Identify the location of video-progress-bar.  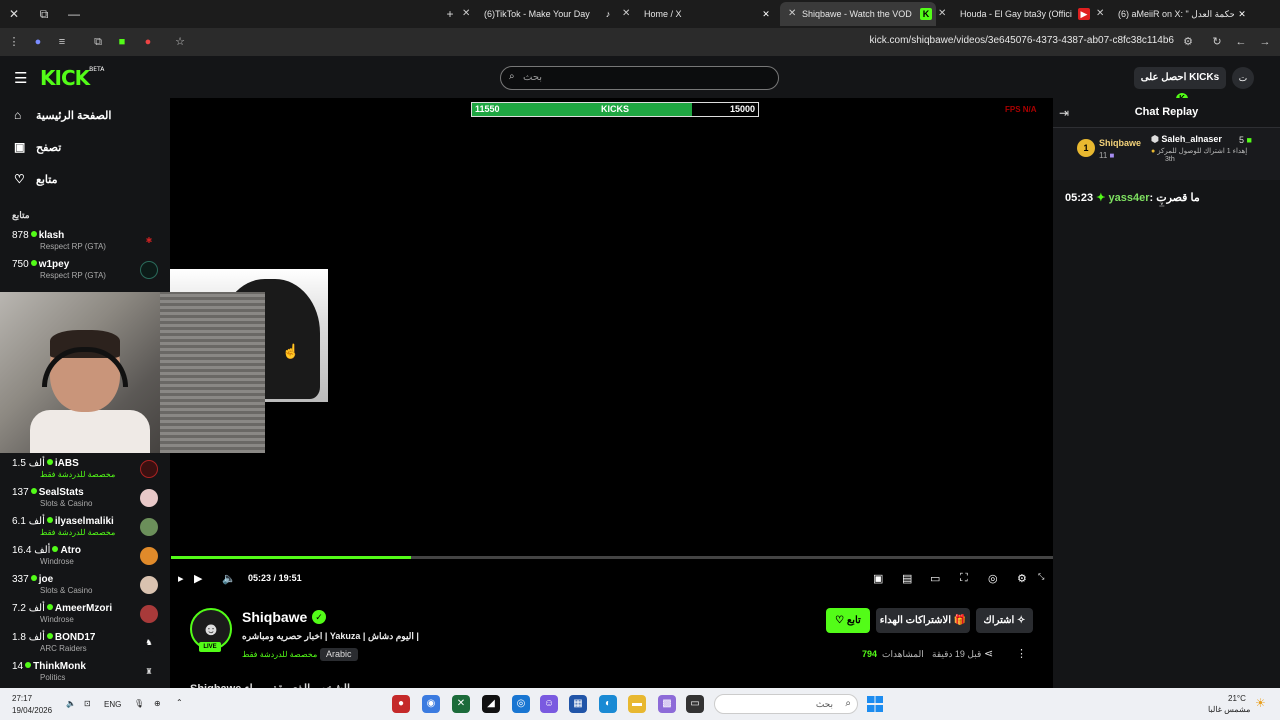
(612, 557).